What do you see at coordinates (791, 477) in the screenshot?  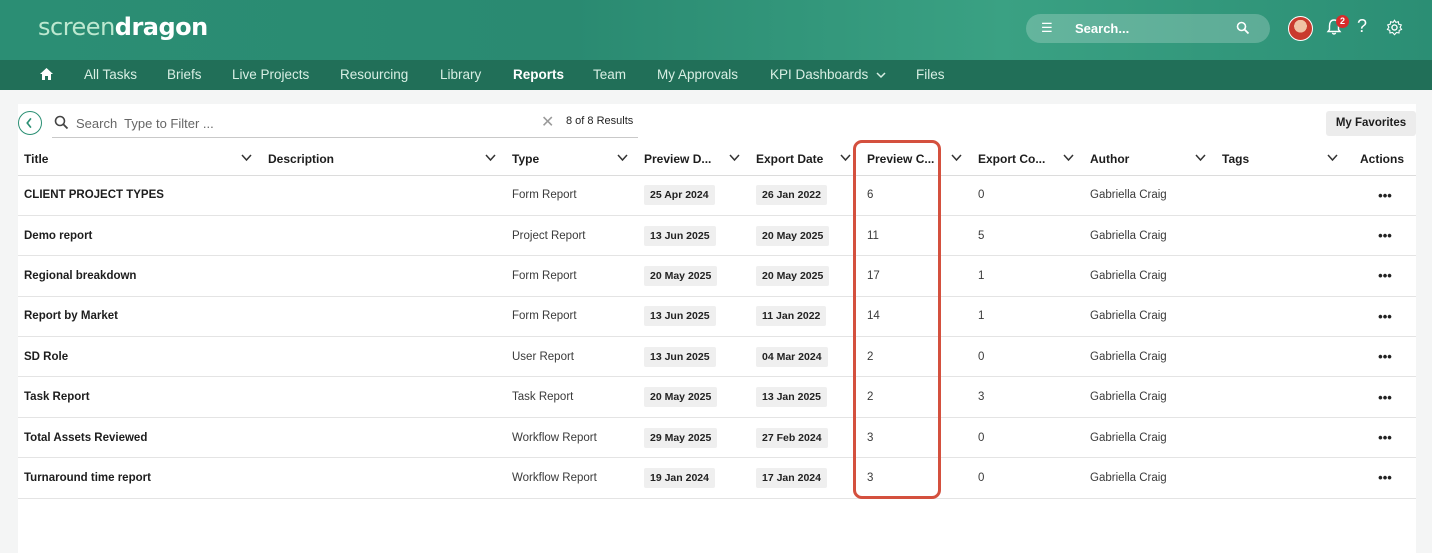 I see `row-export-date: 17 Jan 2024` at bounding box center [791, 477].